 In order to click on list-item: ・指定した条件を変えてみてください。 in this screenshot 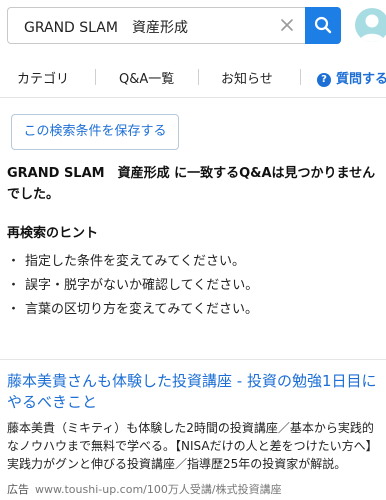, I will do `click(132, 265)`.